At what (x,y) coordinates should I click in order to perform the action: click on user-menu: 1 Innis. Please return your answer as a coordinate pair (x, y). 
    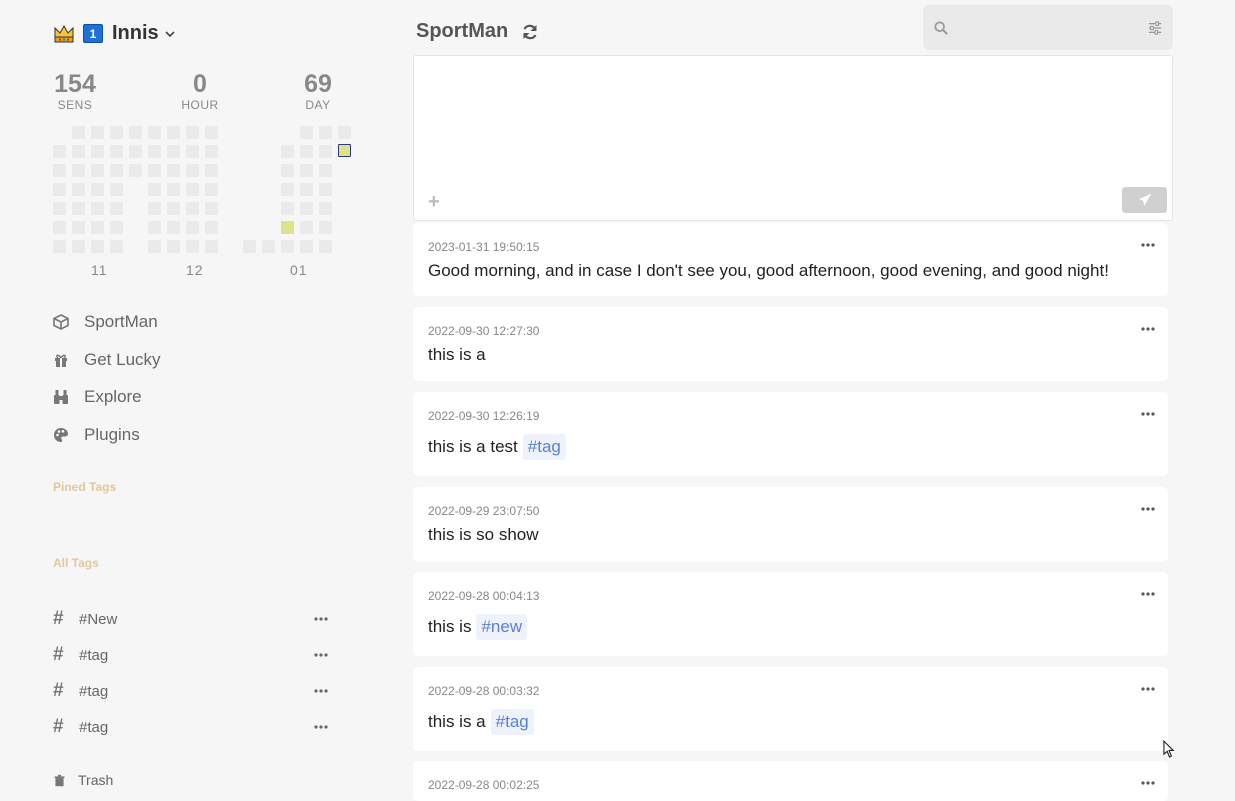
    Looking at the image, I should click on (114, 33).